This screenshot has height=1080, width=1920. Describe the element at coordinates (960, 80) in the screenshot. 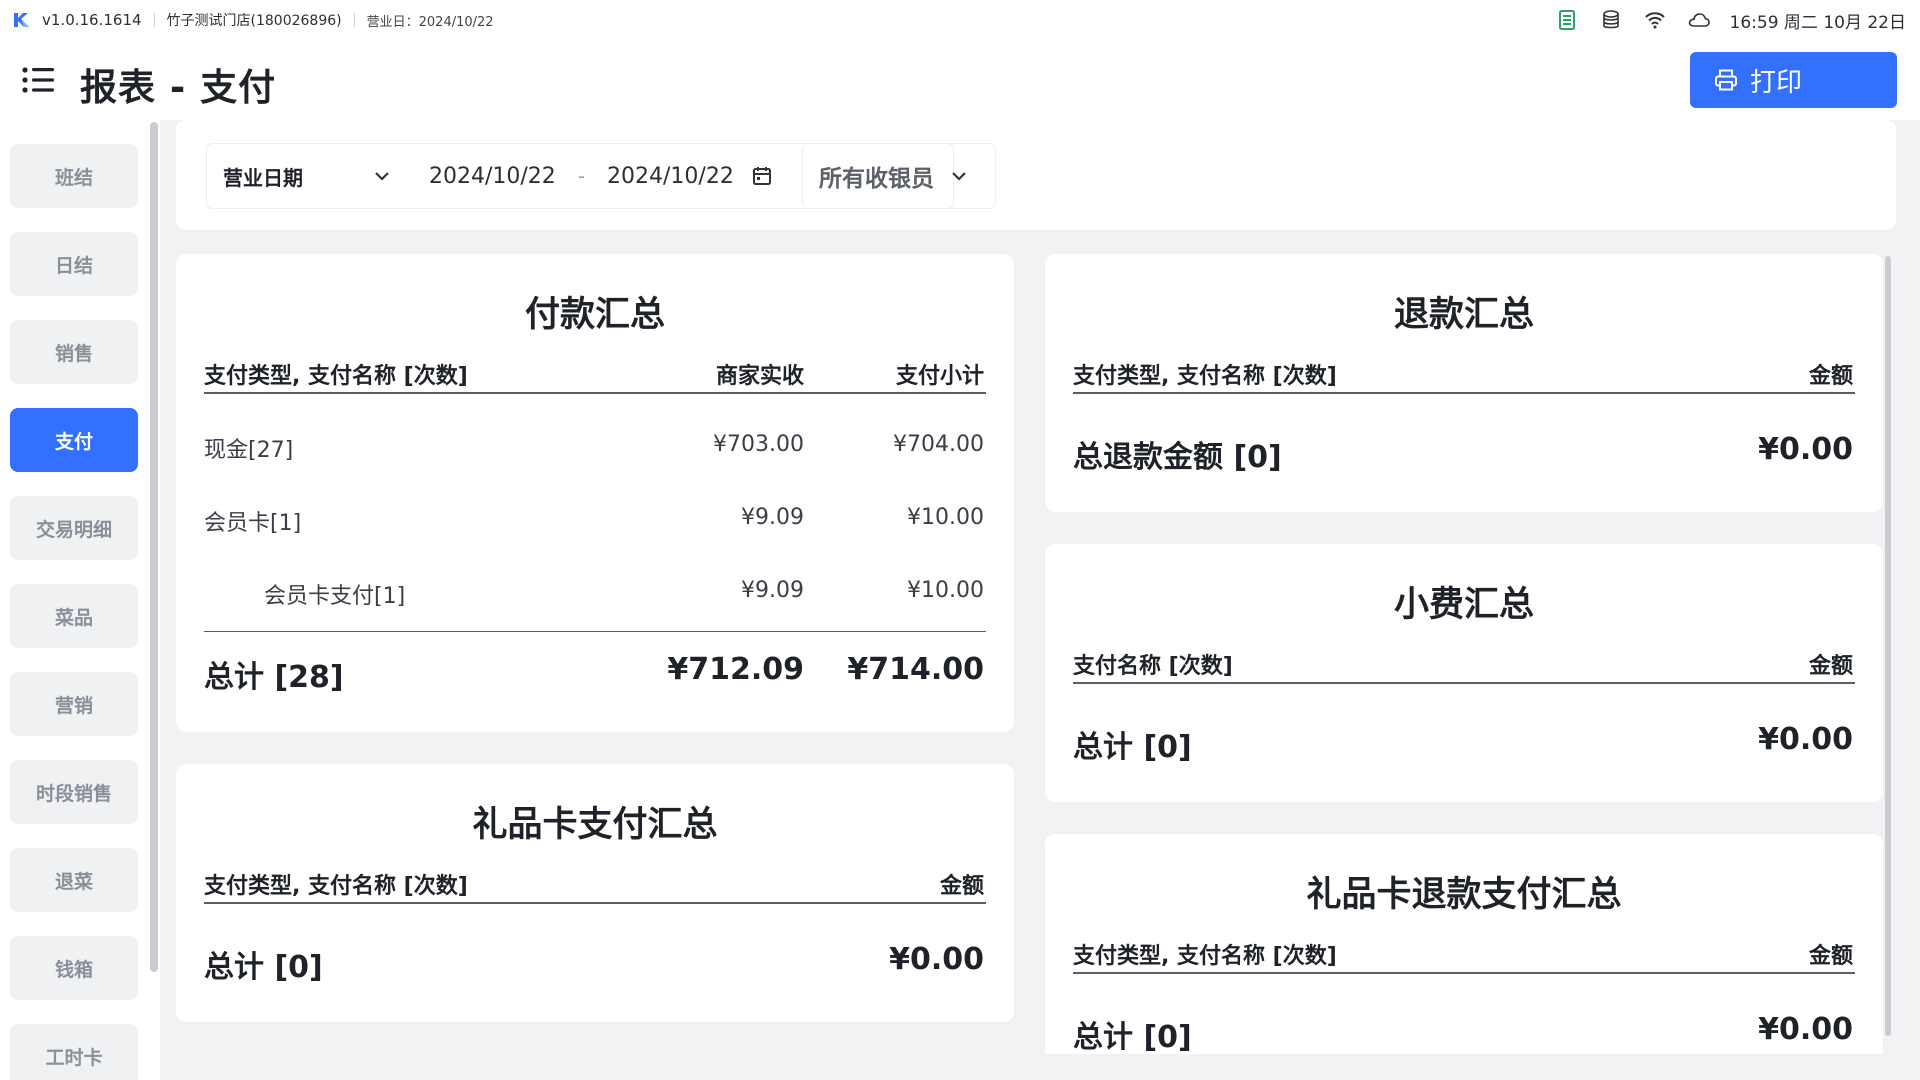

I see `page-header: 报表 - 支付 打印` at that location.